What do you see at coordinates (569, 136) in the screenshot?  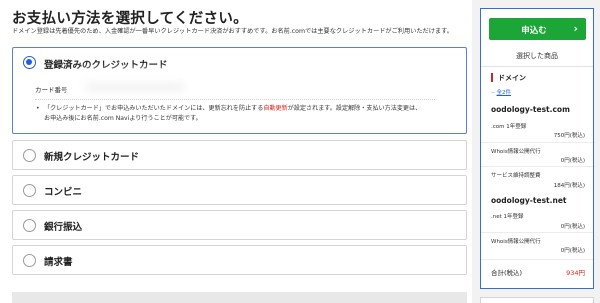 I see `line-item-price: 750円(税込)` at bounding box center [569, 136].